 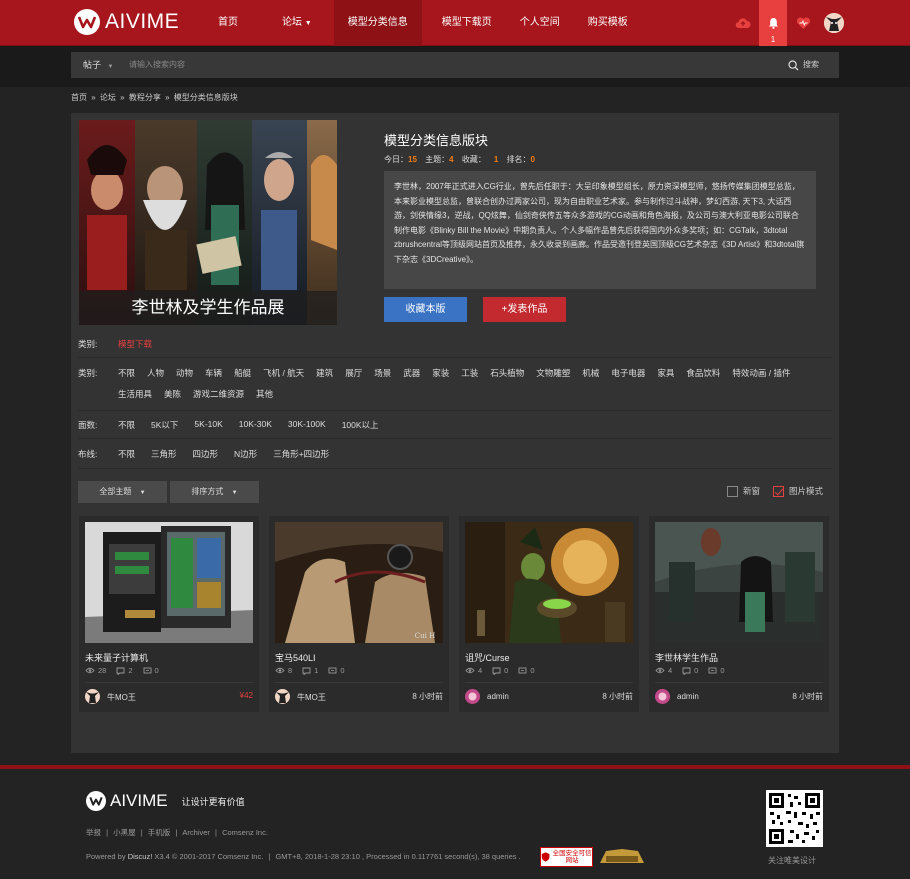 I want to click on filter-option: 展厅, so click(x=353, y=373).